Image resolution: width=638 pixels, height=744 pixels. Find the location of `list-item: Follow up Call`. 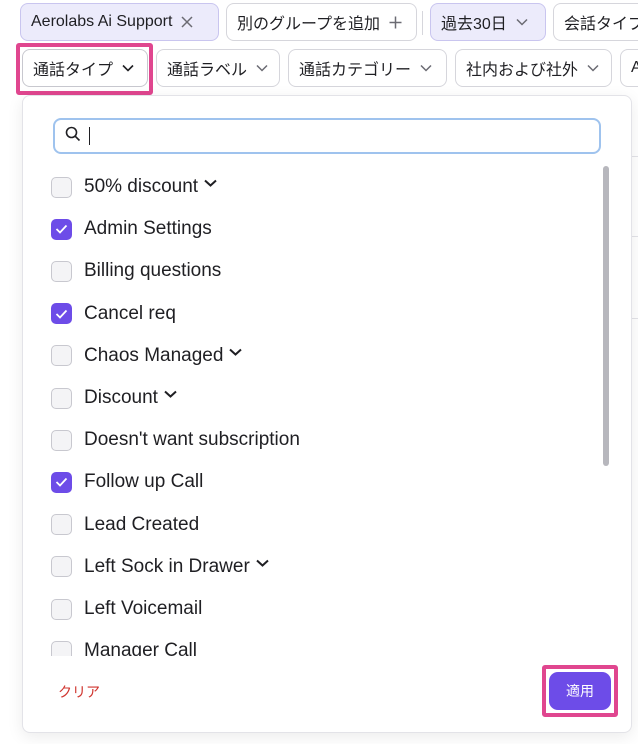

list-item: Follow up Call is located at coordinates (127, 482).